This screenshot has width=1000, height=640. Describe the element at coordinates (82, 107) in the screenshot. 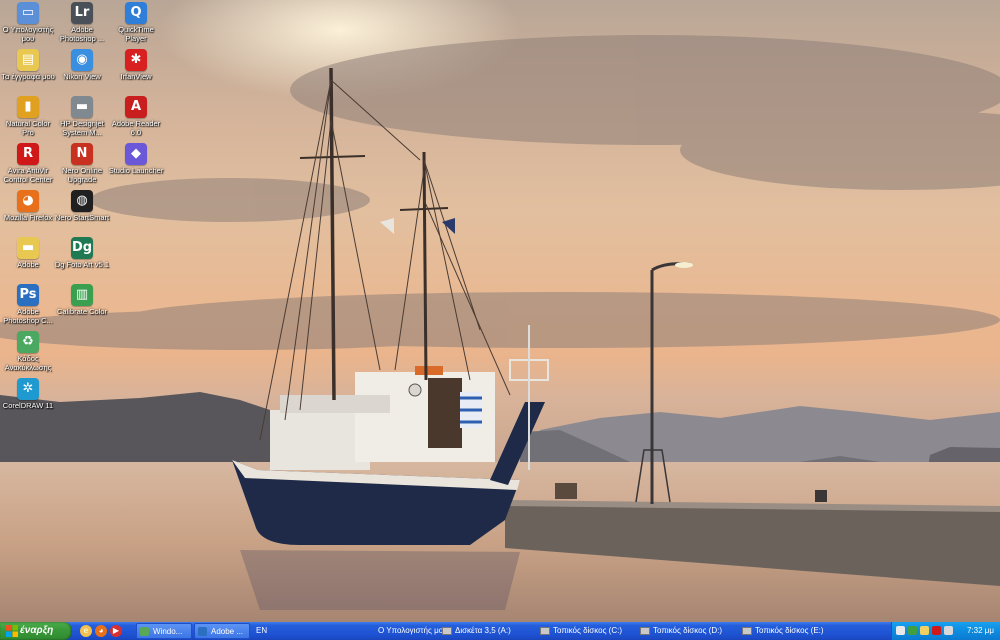

I see `hp-designjet-icon: ▬` at that location.